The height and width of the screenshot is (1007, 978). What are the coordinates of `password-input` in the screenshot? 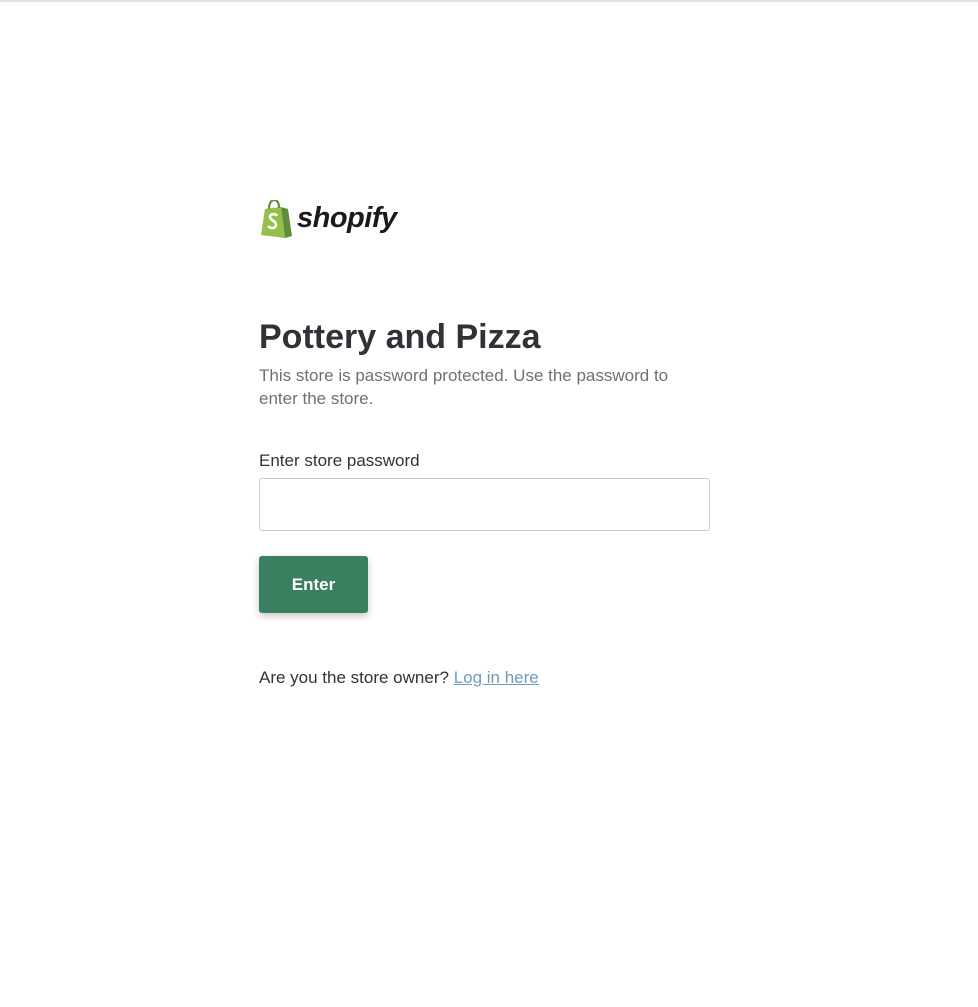 It's located at (484, 504).